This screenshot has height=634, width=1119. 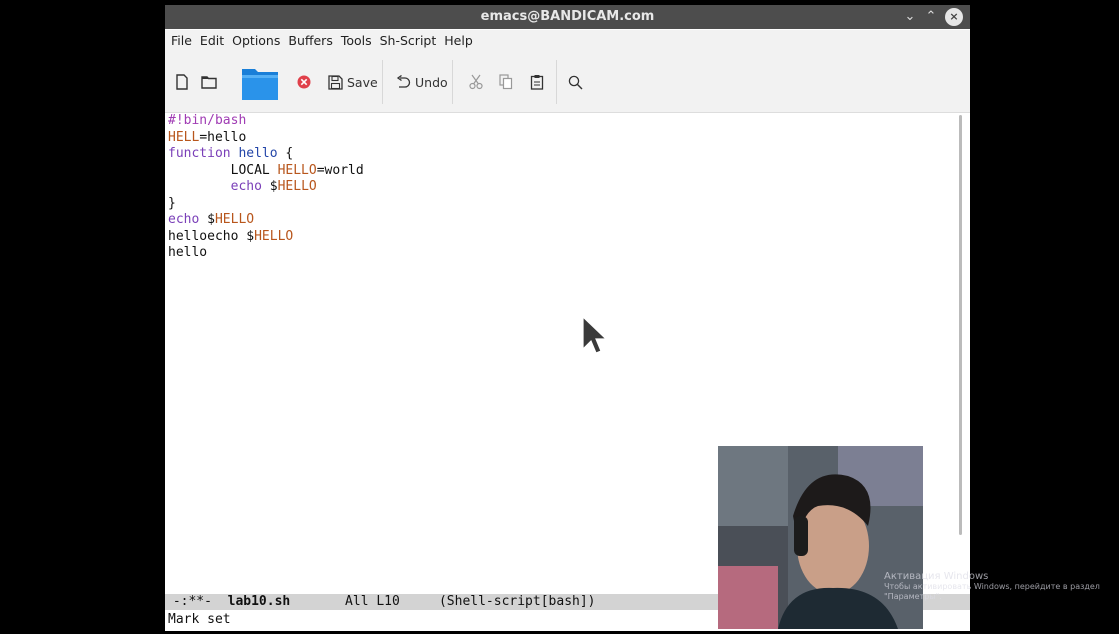 I want to click on menu-edit: Edit, so click(x=212, y=41).